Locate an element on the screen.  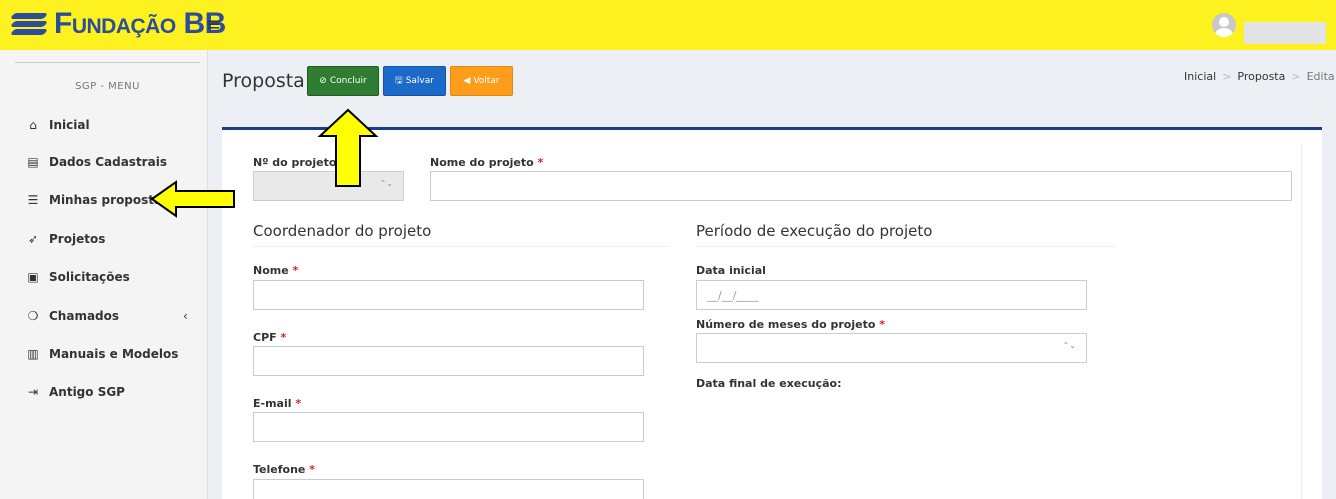
user-name-redacted is located at coordinates (1285, 33).